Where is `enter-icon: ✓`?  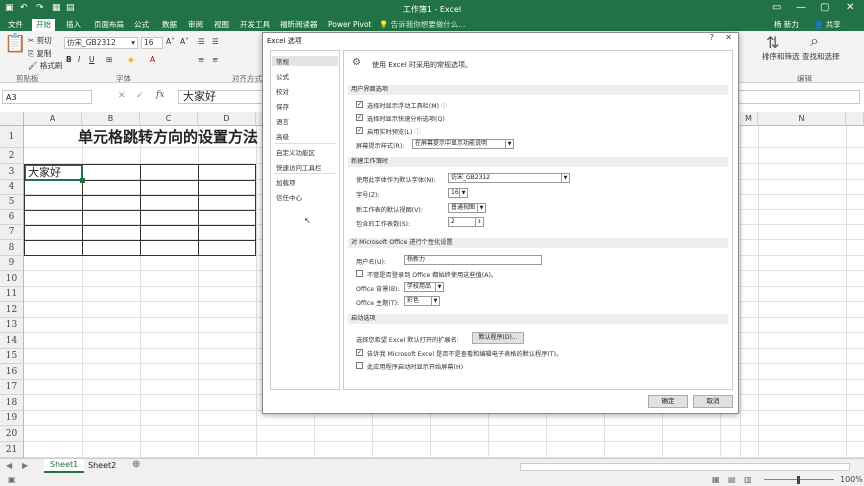
enter-icon: ✓ is located at coordinates (140, 96).